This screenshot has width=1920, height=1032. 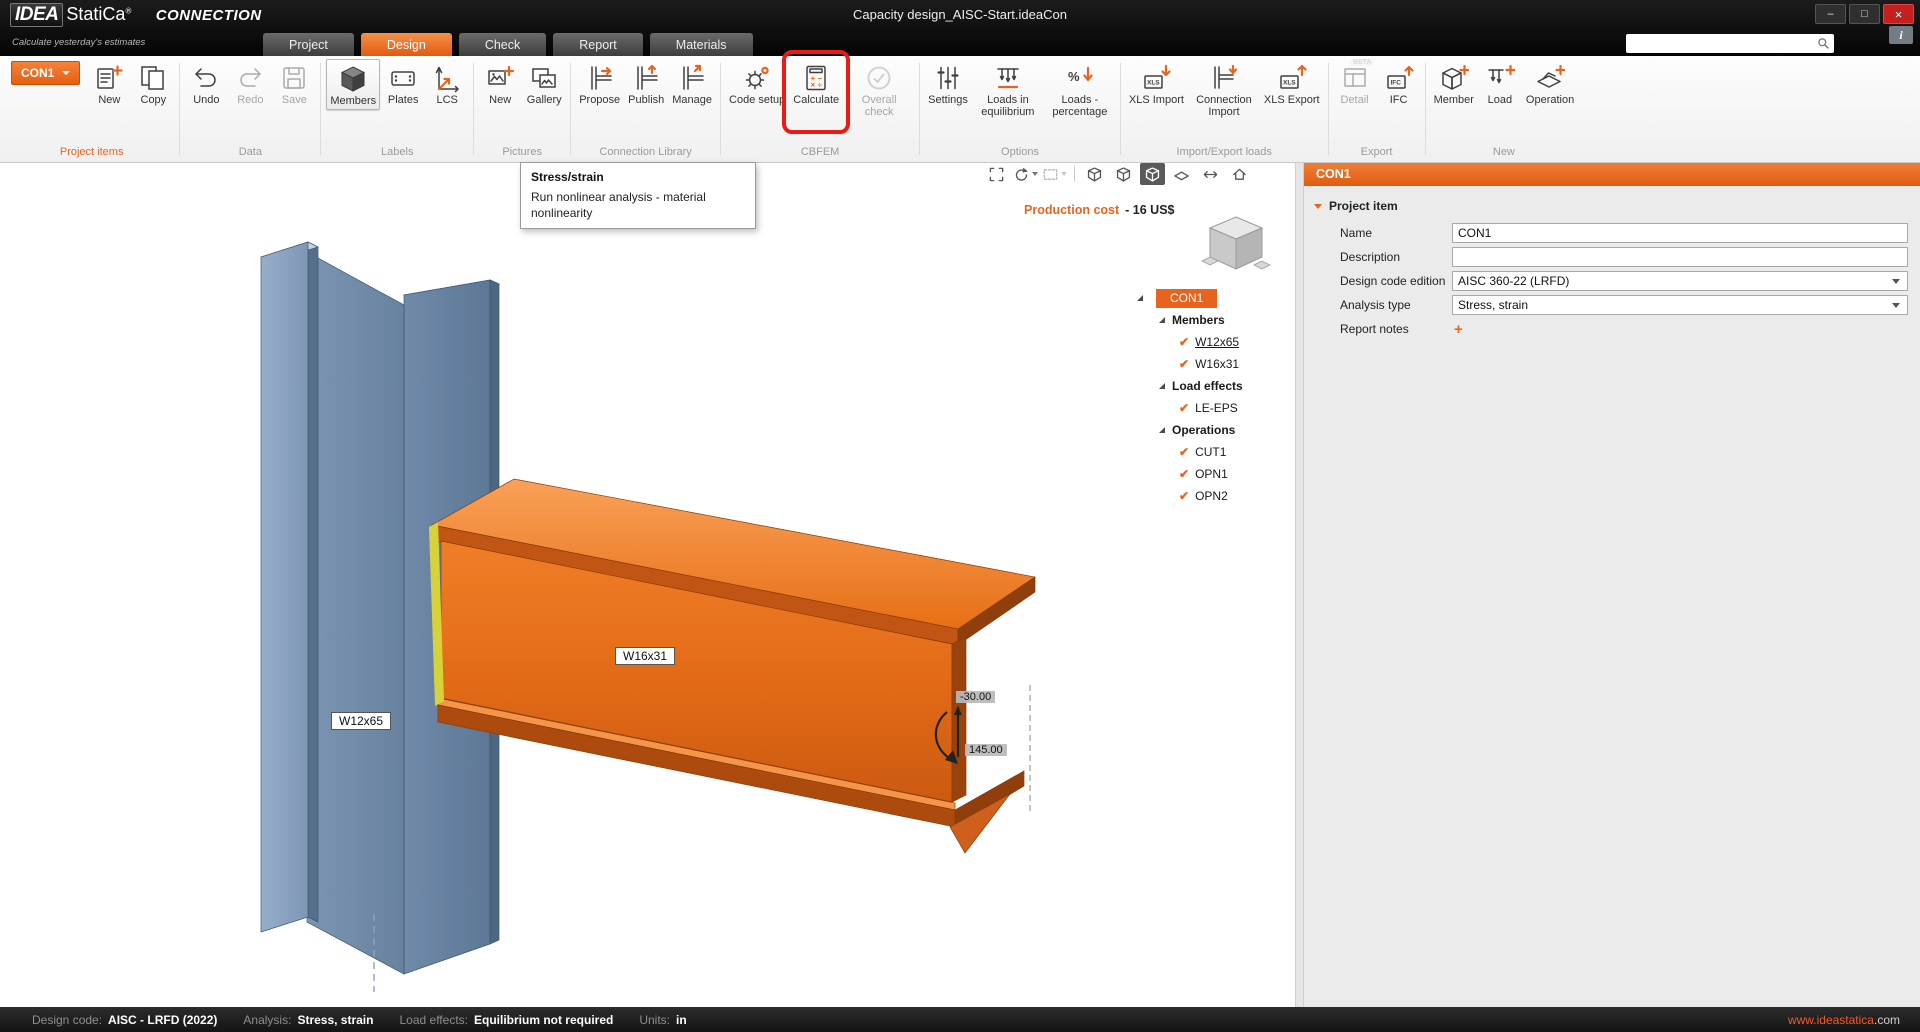 I want to click on options-loads-percentage-button: % Loads - percentage, so click(x=1080, y=89).